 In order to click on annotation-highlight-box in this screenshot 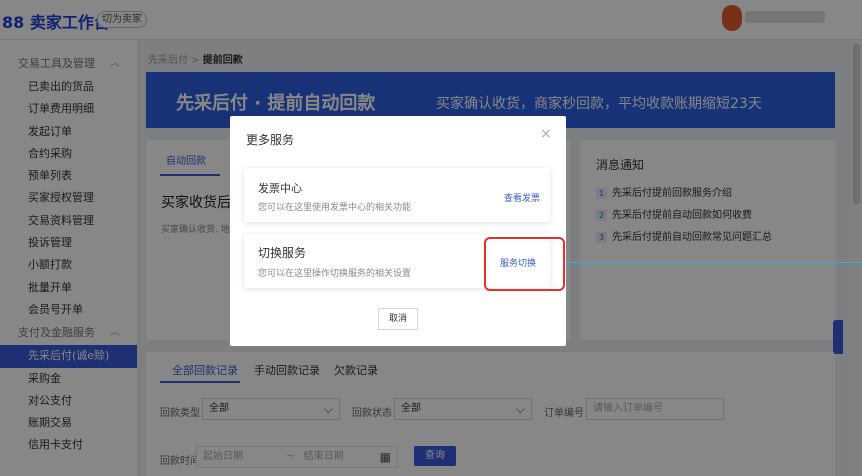, I will do `click(524, 264)`.